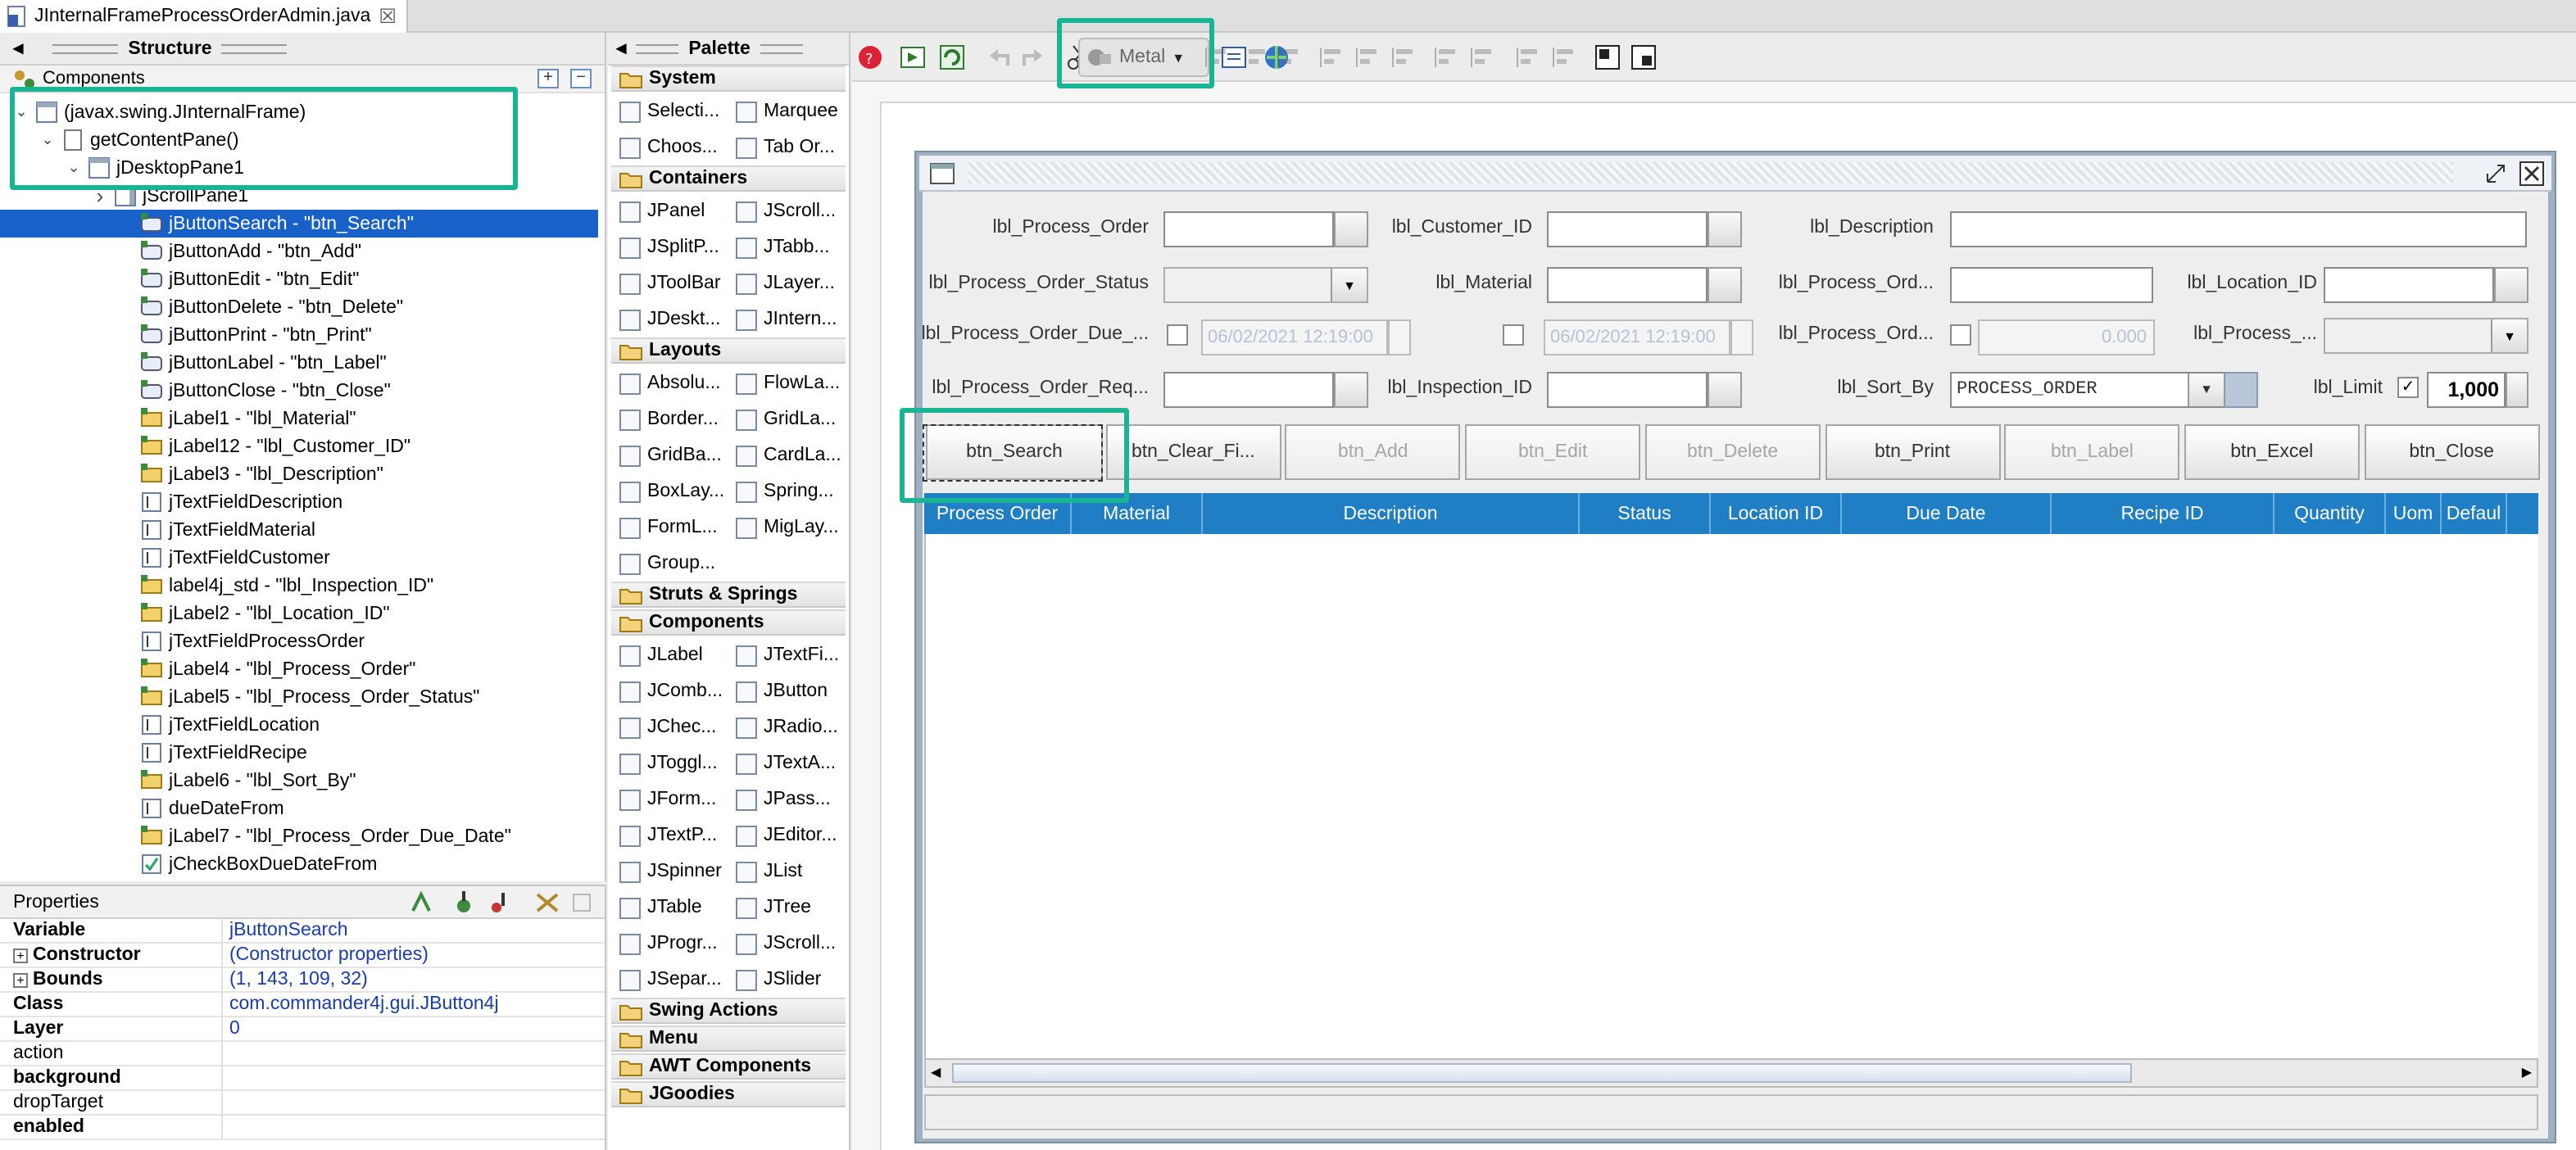  What do you see at coordinates (2532, 174) in the screenshot?
I see `close-frame-icon` at bounding box center [2532, 174].